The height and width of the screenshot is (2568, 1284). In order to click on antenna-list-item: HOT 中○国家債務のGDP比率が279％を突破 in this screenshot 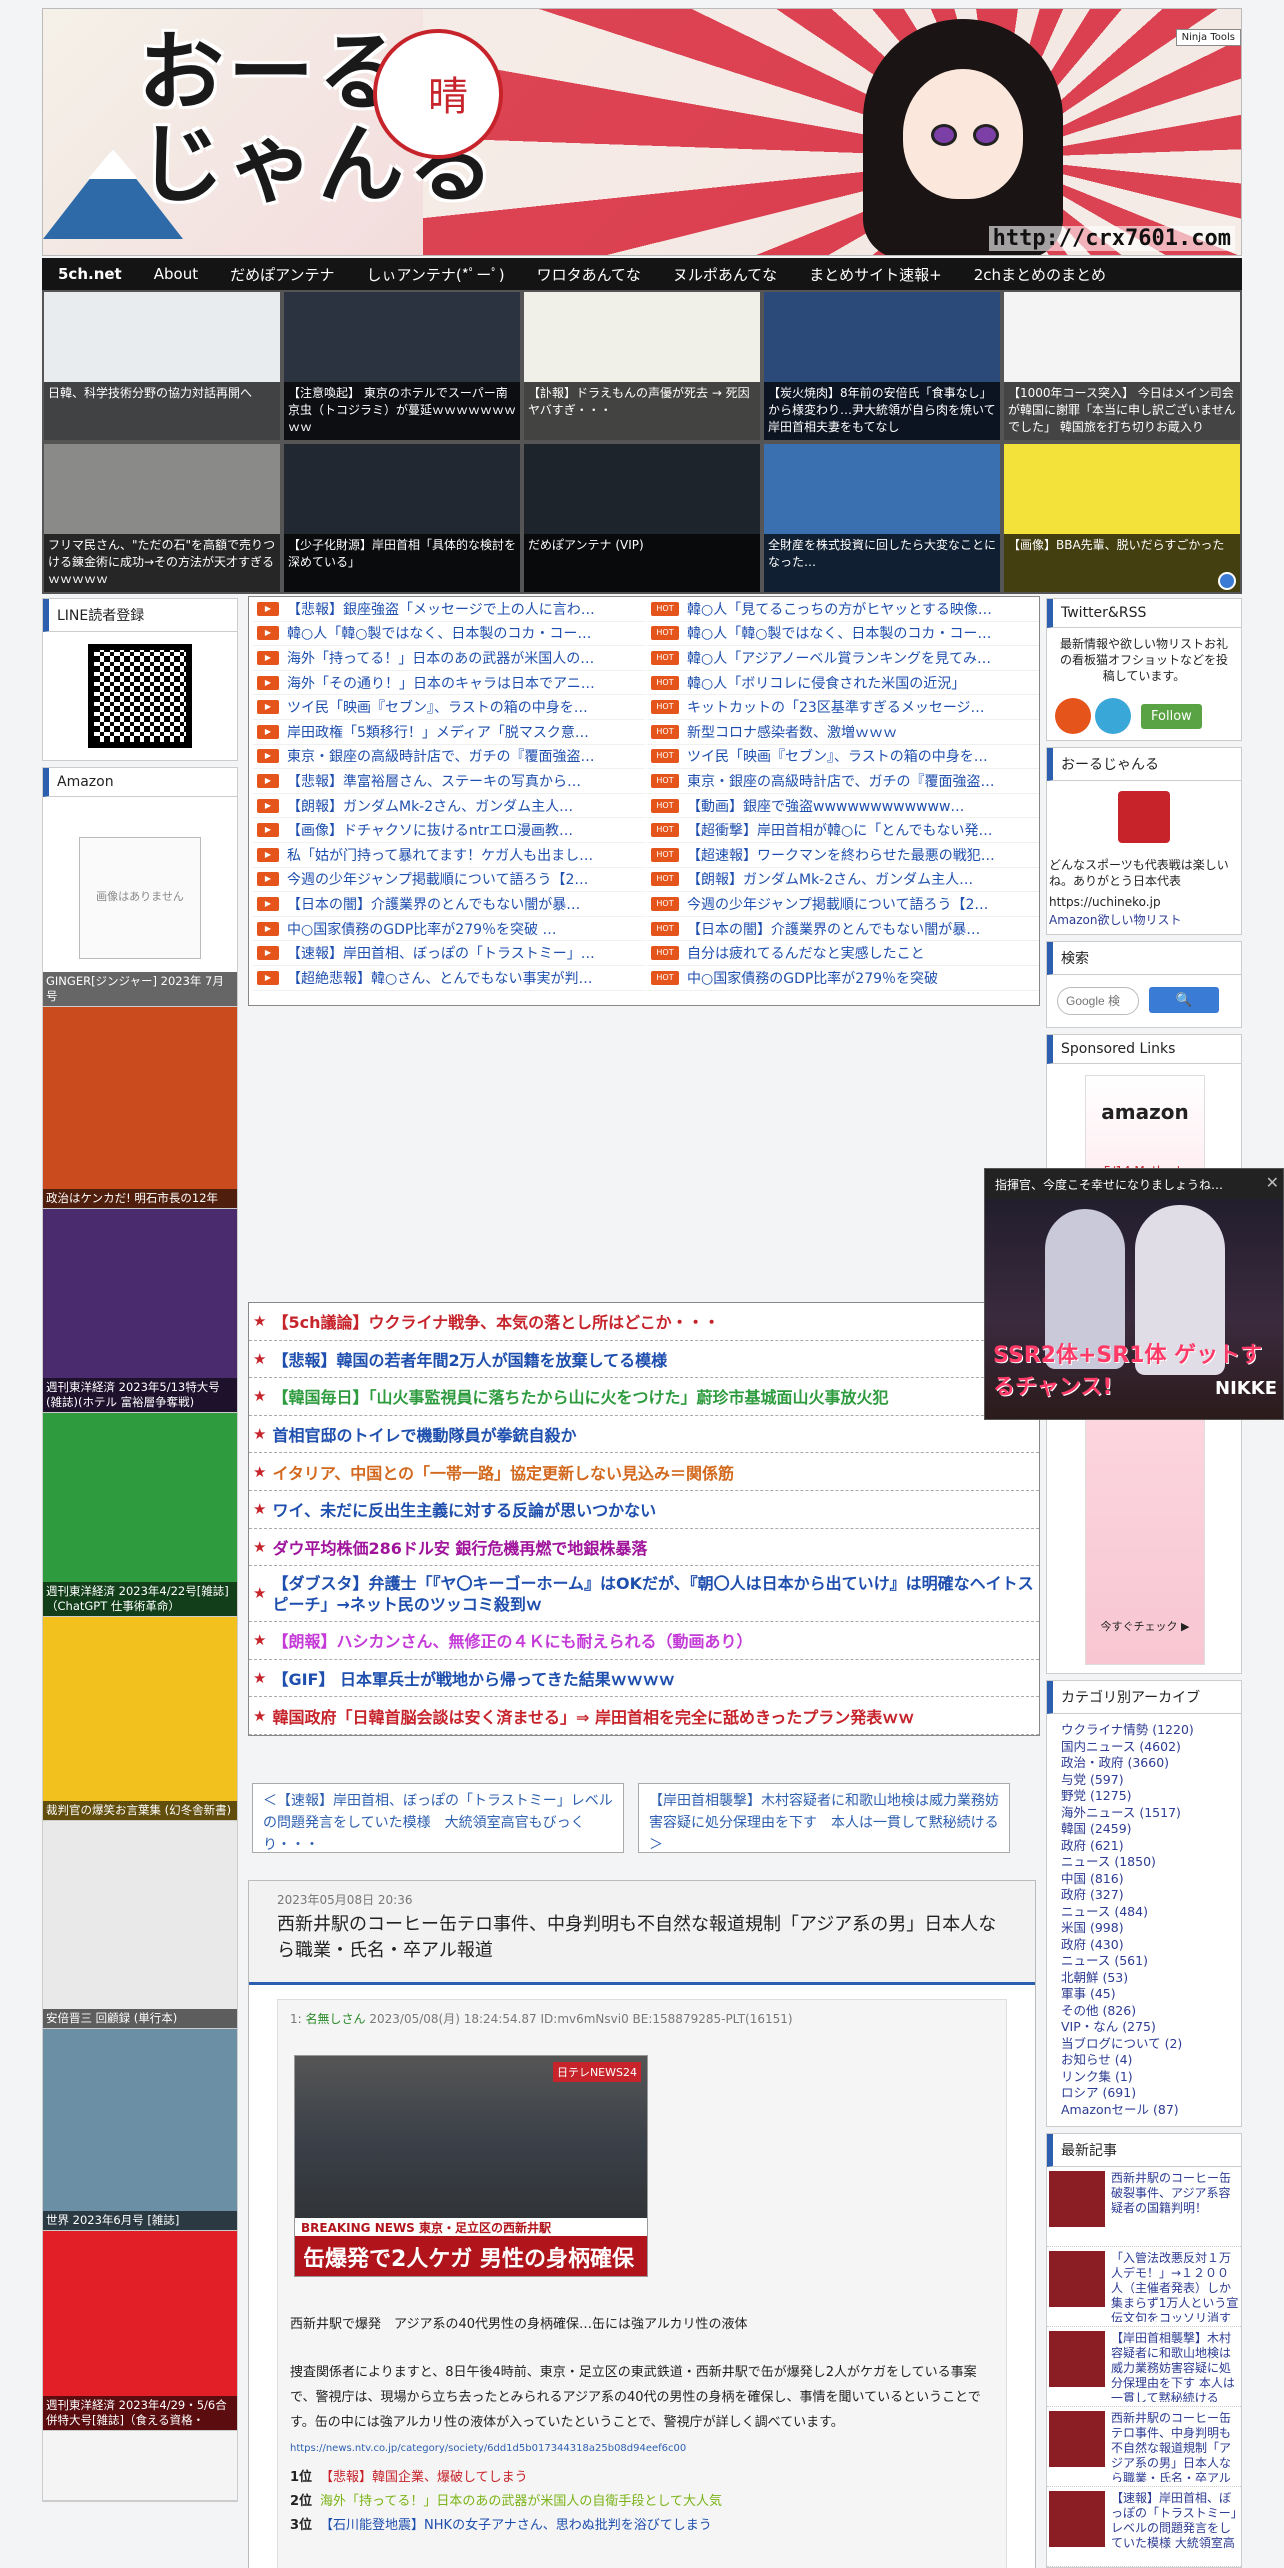, I will do `click(843, 978)`.